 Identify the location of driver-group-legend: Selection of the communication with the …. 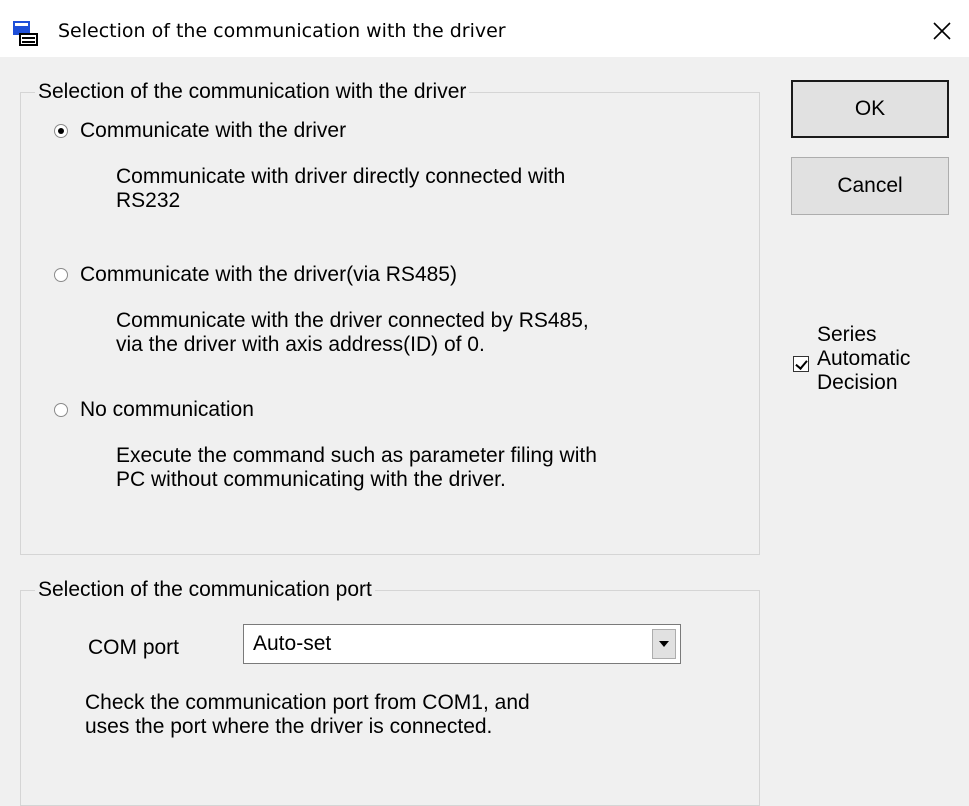
(252, 91).